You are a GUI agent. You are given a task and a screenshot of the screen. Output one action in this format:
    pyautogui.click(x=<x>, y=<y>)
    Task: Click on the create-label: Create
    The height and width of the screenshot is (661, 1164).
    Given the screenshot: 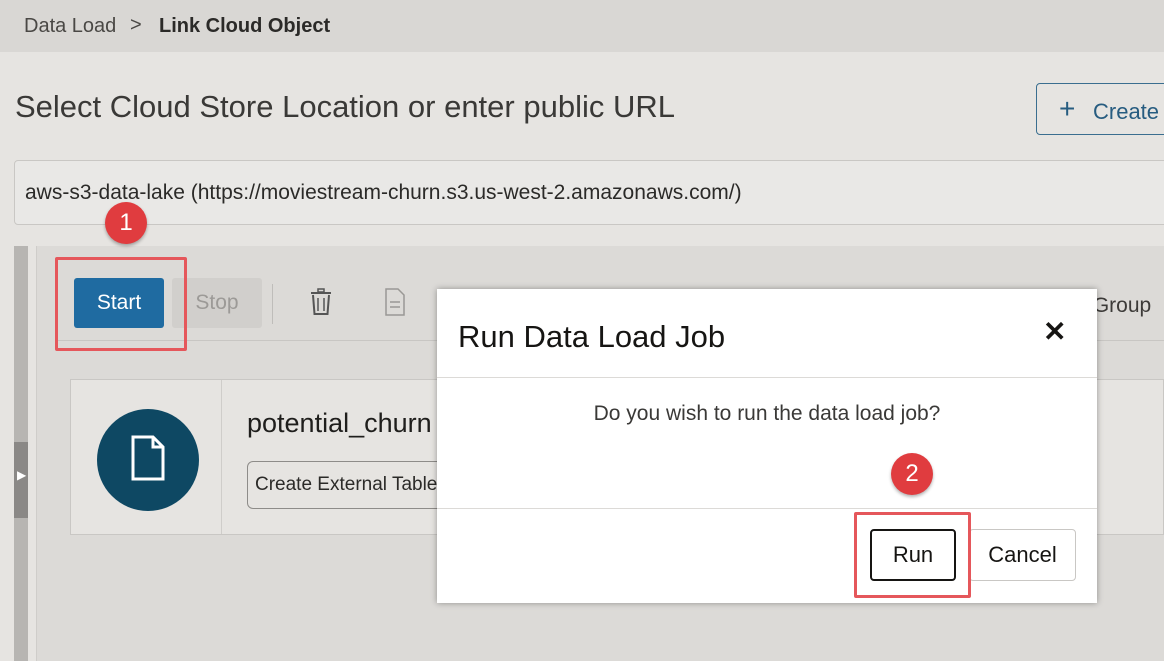 What is the action you would take?
    pyautogui.click(x=1126, y=111)
    